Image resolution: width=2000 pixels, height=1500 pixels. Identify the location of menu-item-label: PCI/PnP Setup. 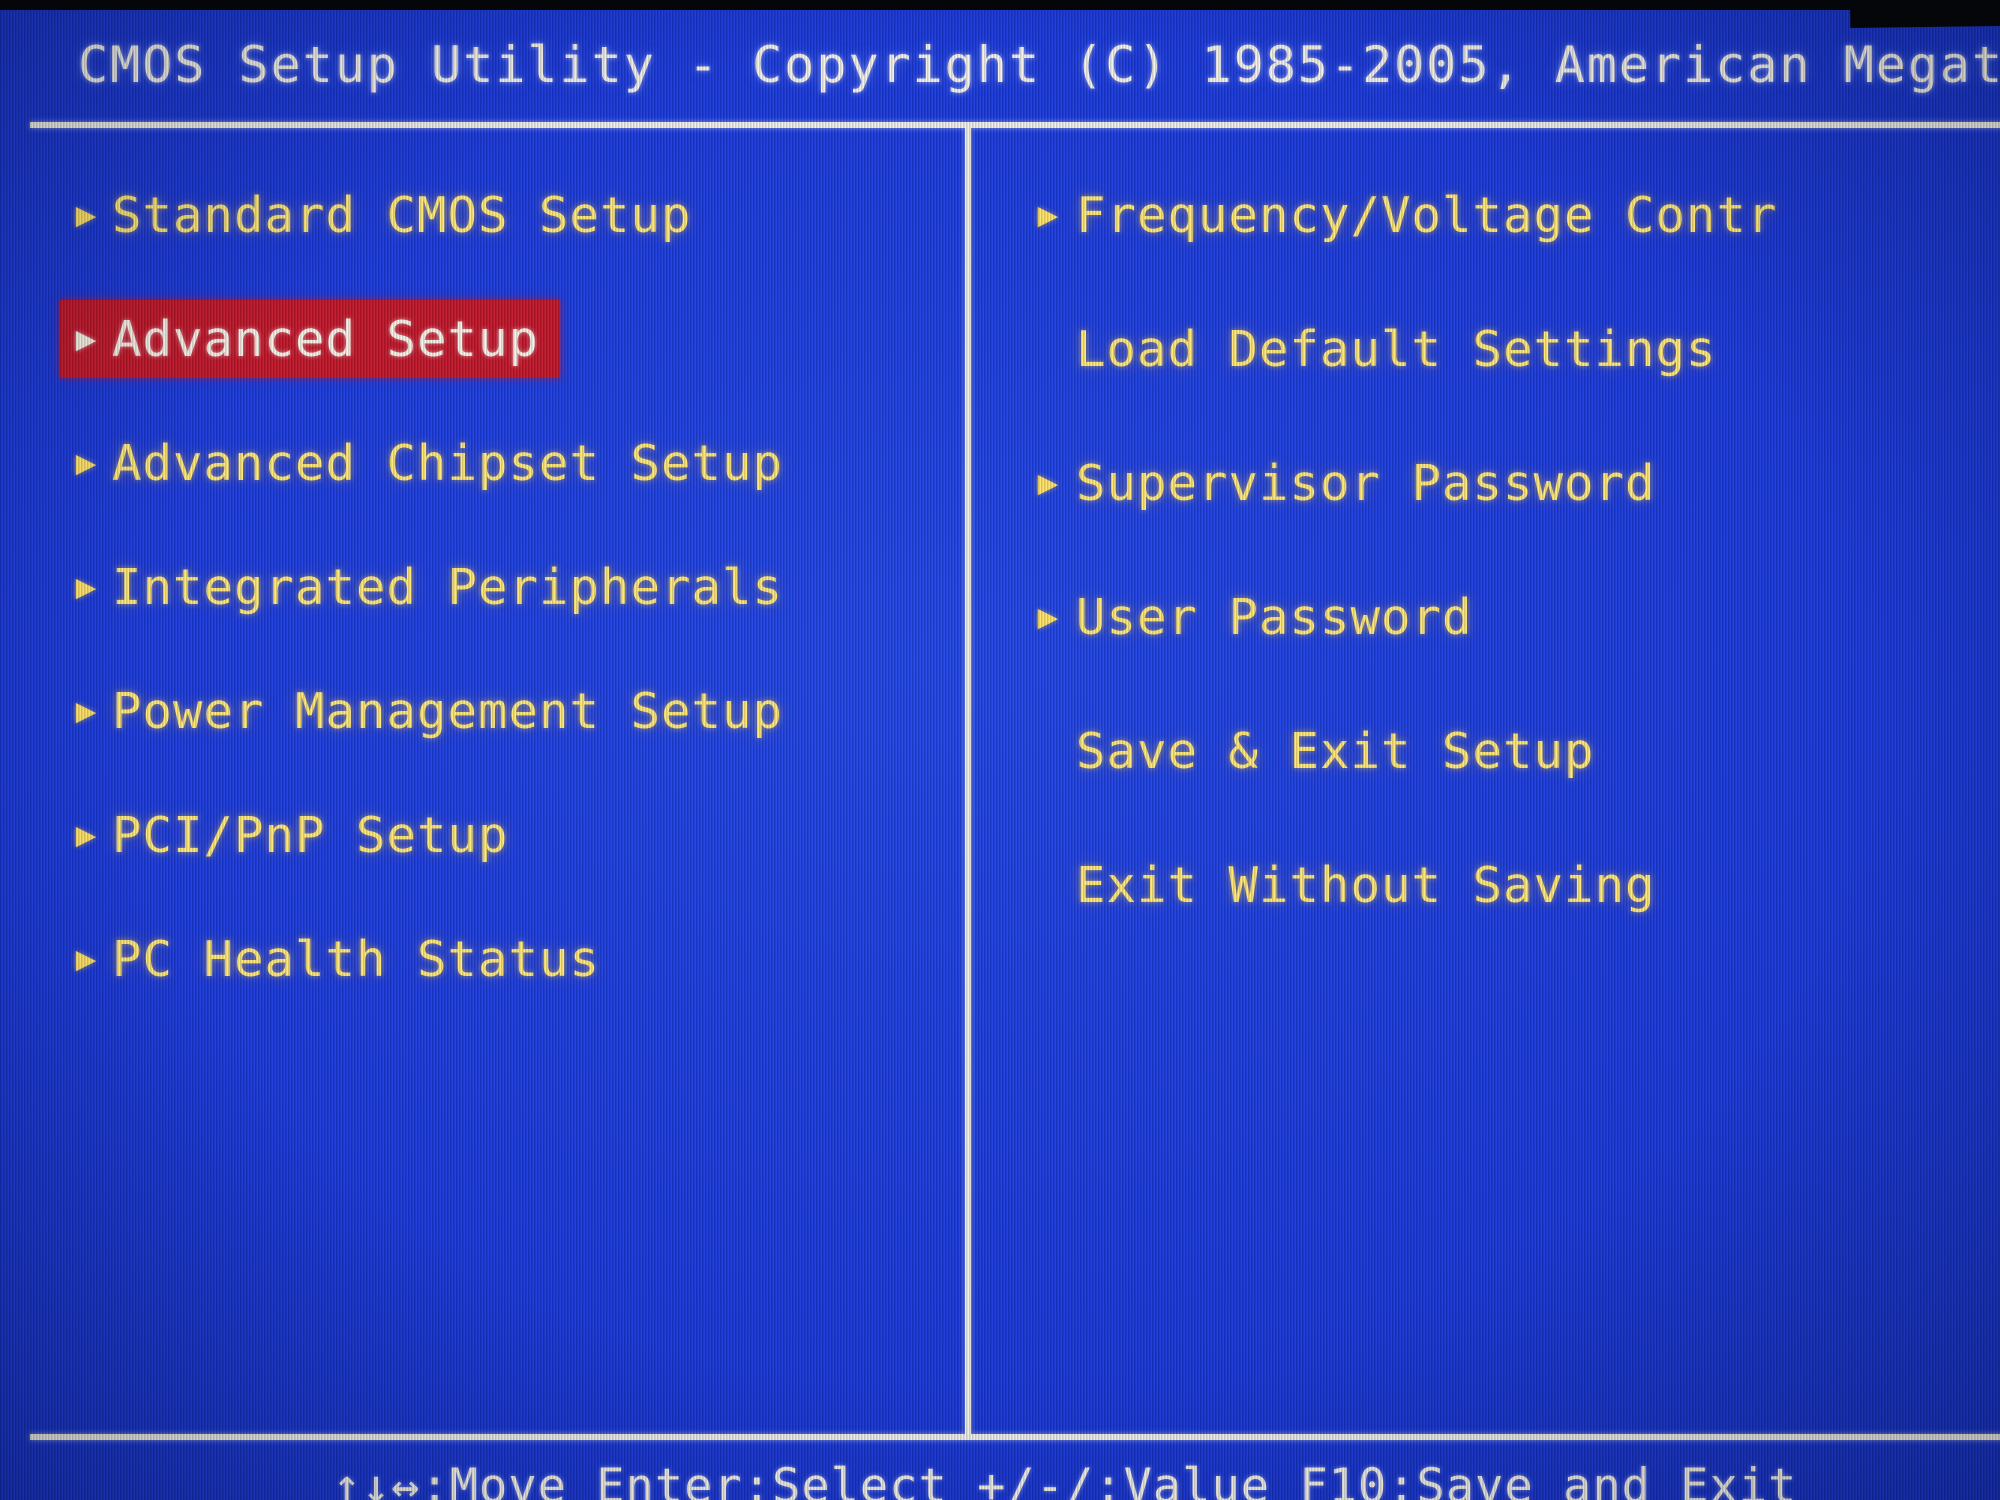
(310, 835).